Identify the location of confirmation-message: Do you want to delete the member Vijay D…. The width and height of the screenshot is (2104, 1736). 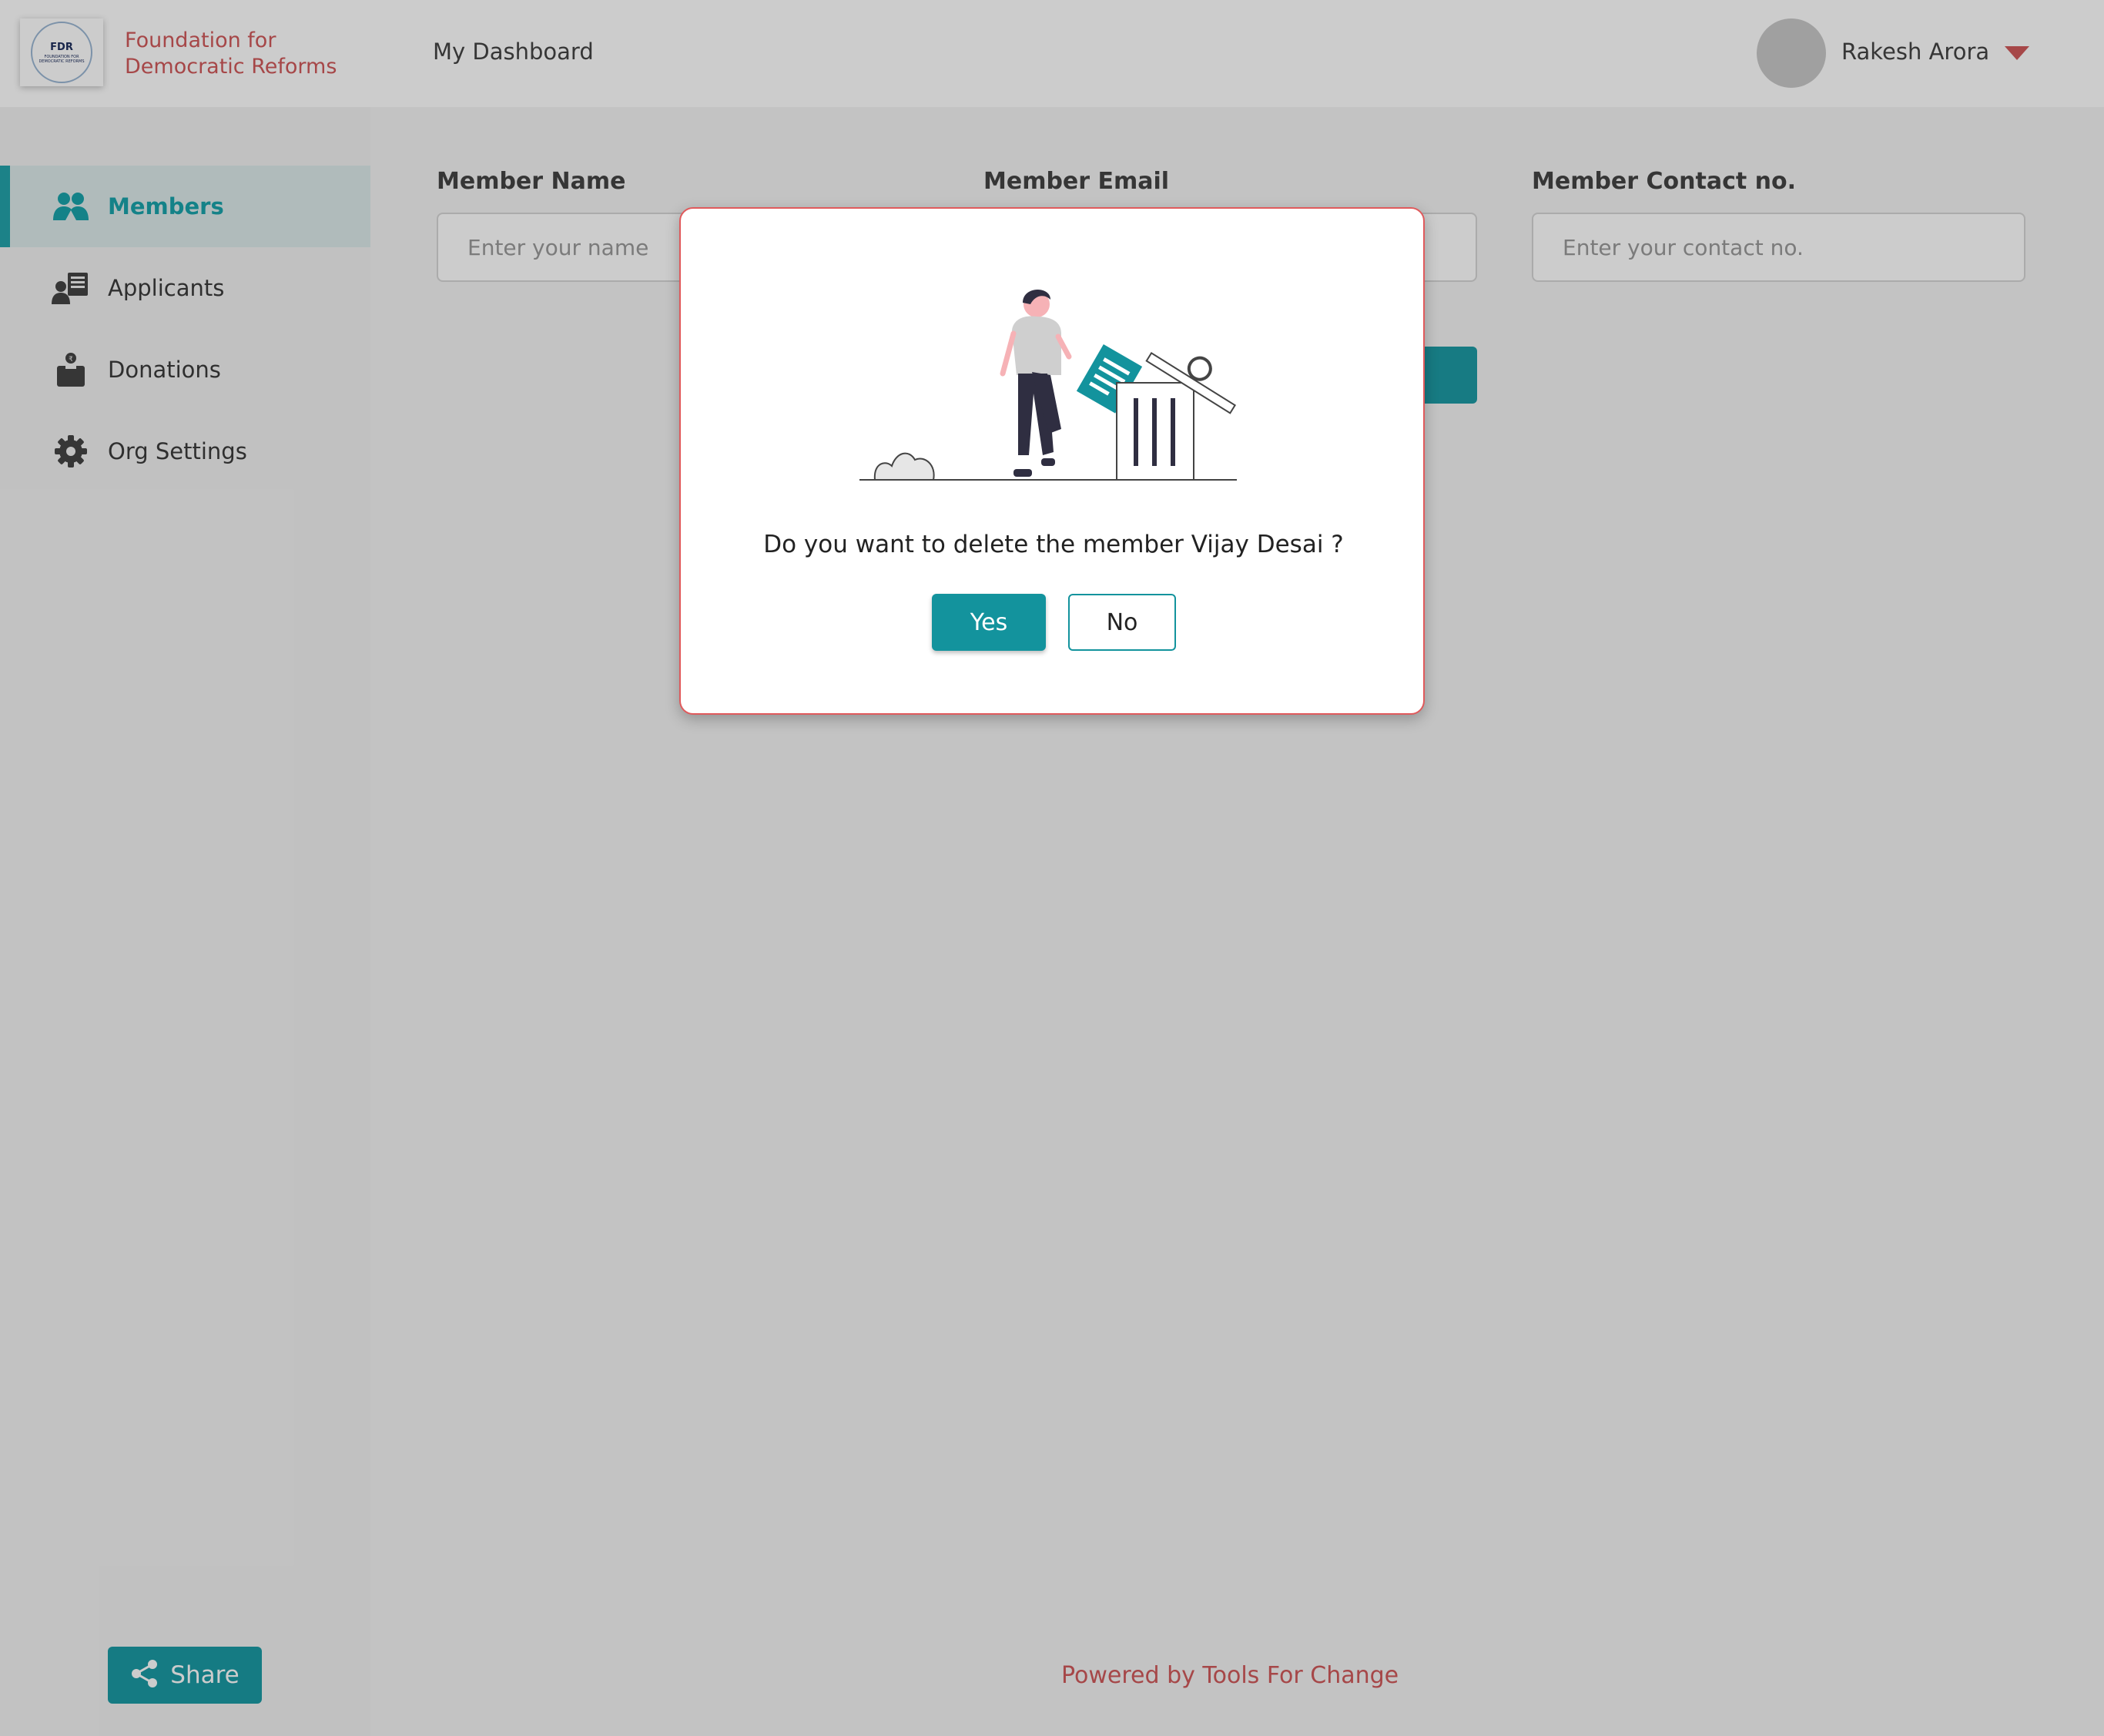
(1053, 544).